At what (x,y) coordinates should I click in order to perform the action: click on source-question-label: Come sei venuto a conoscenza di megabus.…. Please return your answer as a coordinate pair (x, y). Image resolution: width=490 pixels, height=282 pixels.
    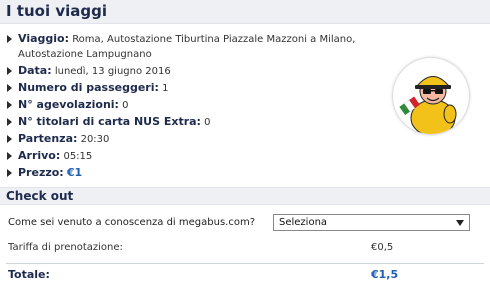
    Looking at the image, I should click on (132, 222).